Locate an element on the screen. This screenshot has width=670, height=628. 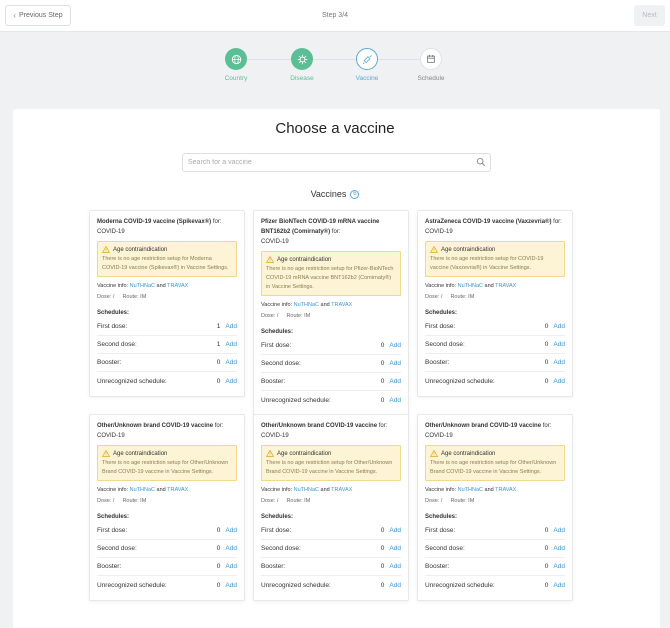
page-title: Choose a vaccine is located at coordinates (335, 128).